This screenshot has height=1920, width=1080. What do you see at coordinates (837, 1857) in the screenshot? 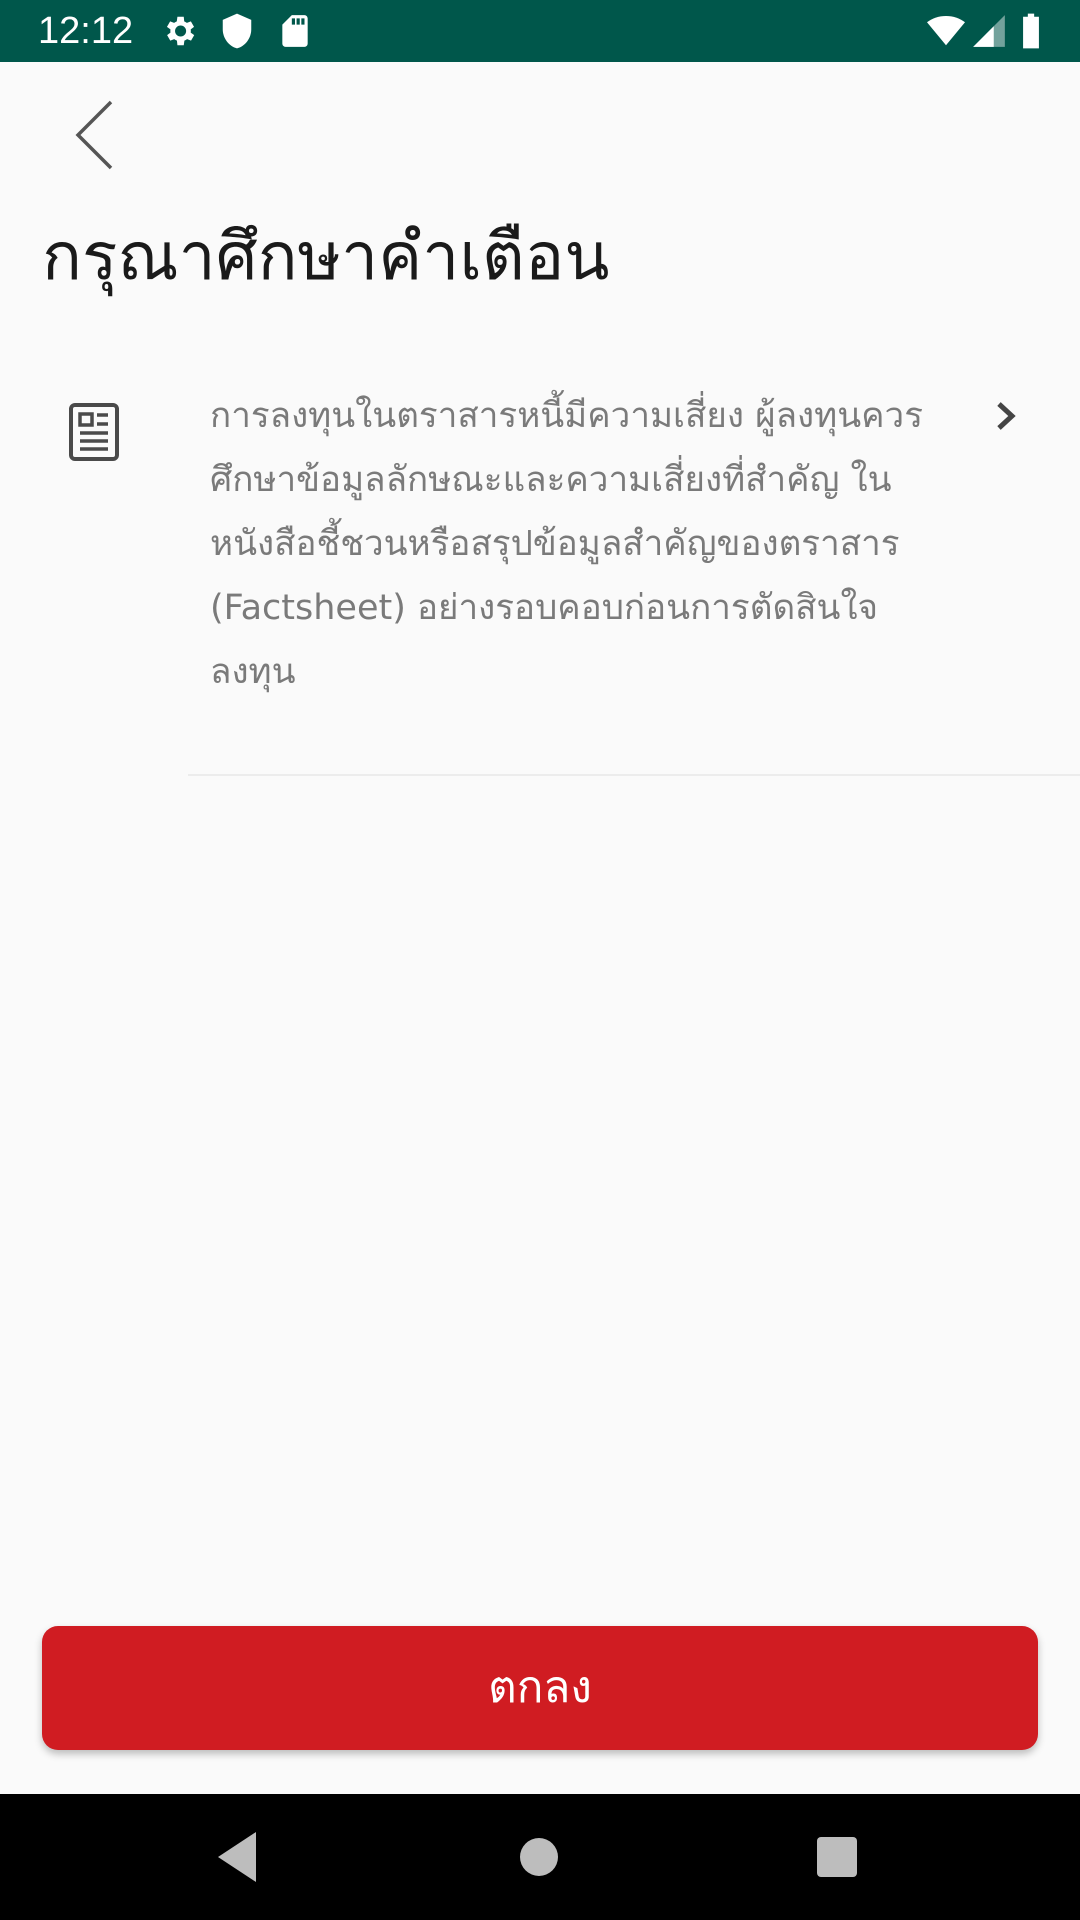
I see `recents-square-icon` at bounding box center [837, 1857].